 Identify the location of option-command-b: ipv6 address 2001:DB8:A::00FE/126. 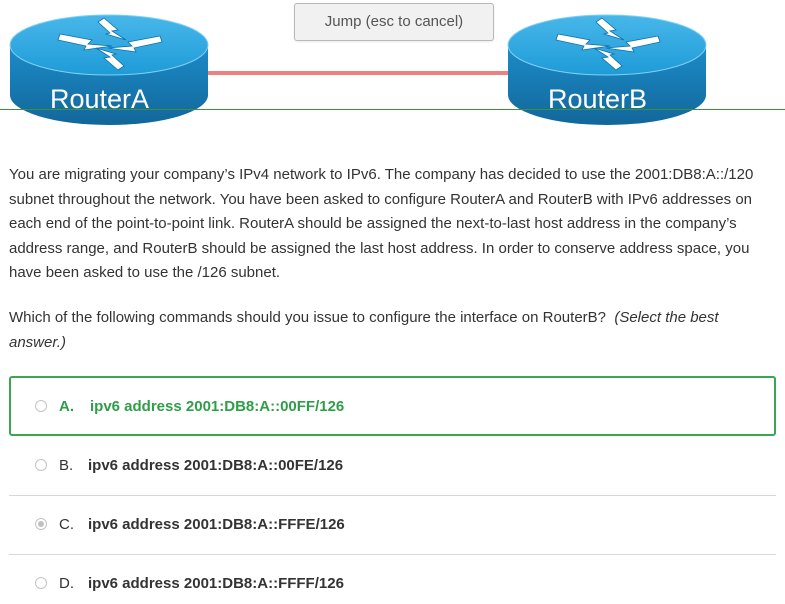
(216, 465).